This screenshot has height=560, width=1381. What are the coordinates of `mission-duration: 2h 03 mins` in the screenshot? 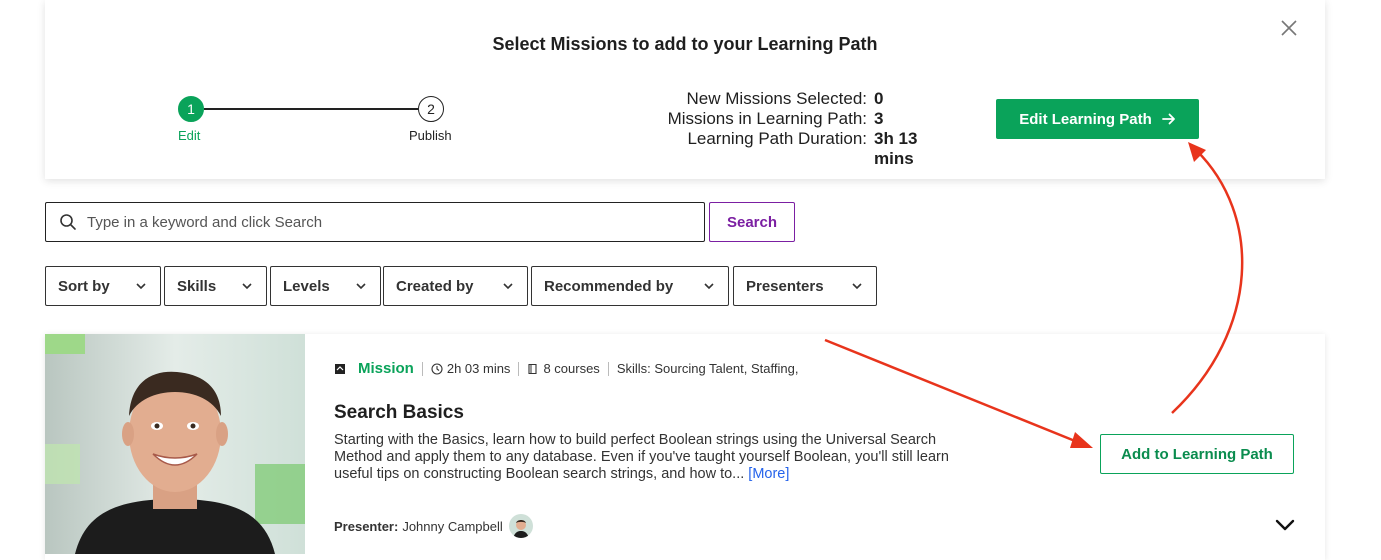 It's located at (478, 368).